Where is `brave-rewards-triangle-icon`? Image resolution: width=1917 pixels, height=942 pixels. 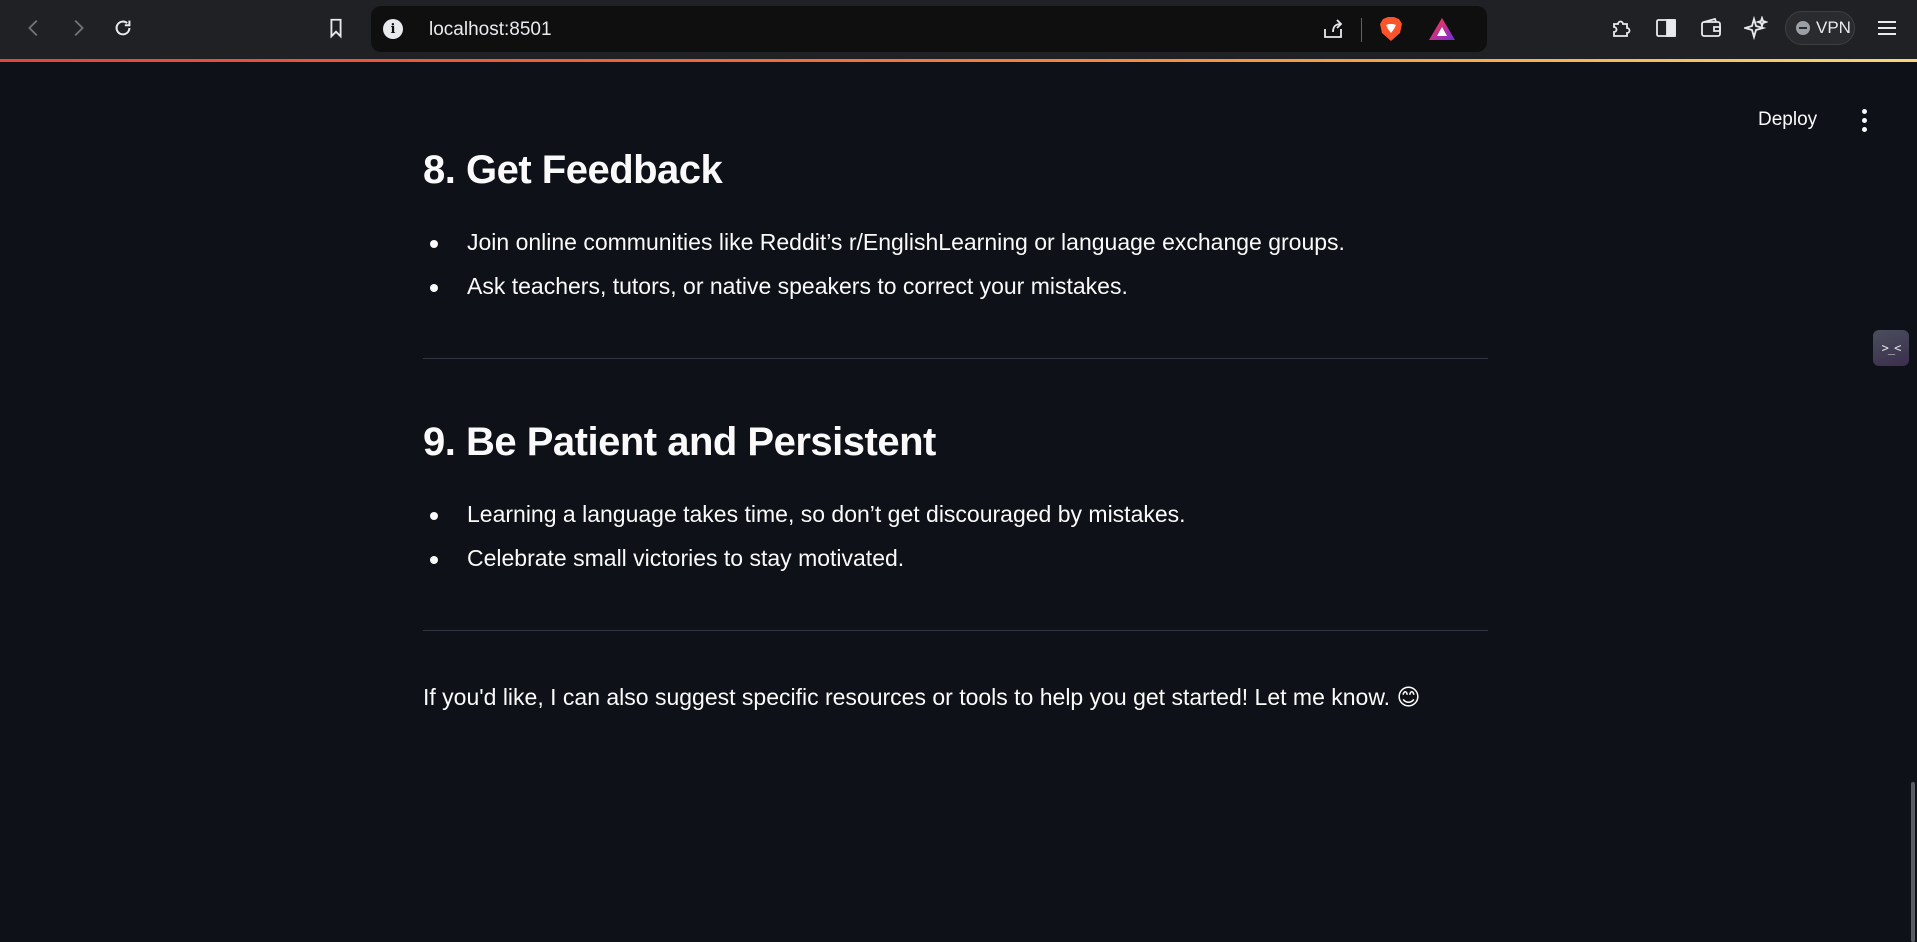 brave-rewards-triangle-icon is located at coordinates (1442, 29).